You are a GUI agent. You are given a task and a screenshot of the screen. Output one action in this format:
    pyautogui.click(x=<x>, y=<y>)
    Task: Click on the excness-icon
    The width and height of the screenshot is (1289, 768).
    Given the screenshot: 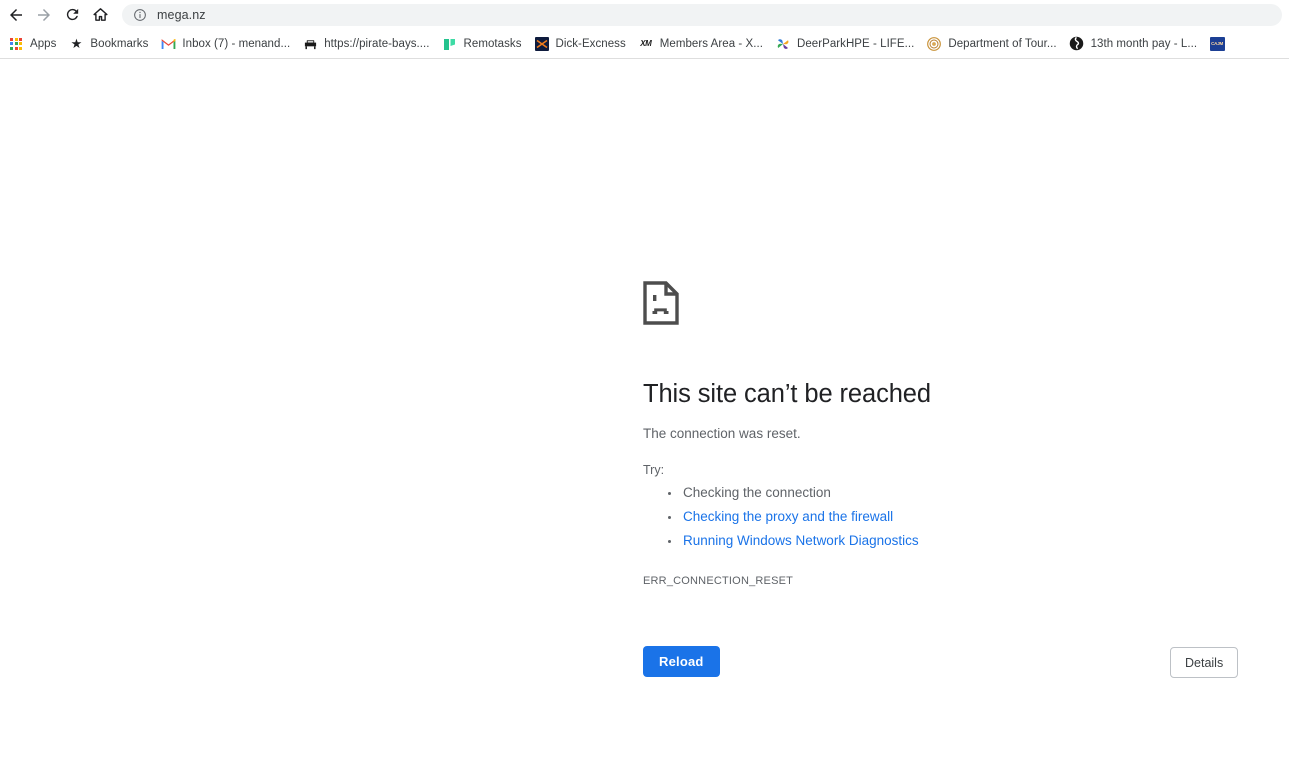 What is the action you would take?
    pyautogui.click(x=542, y=44)
    